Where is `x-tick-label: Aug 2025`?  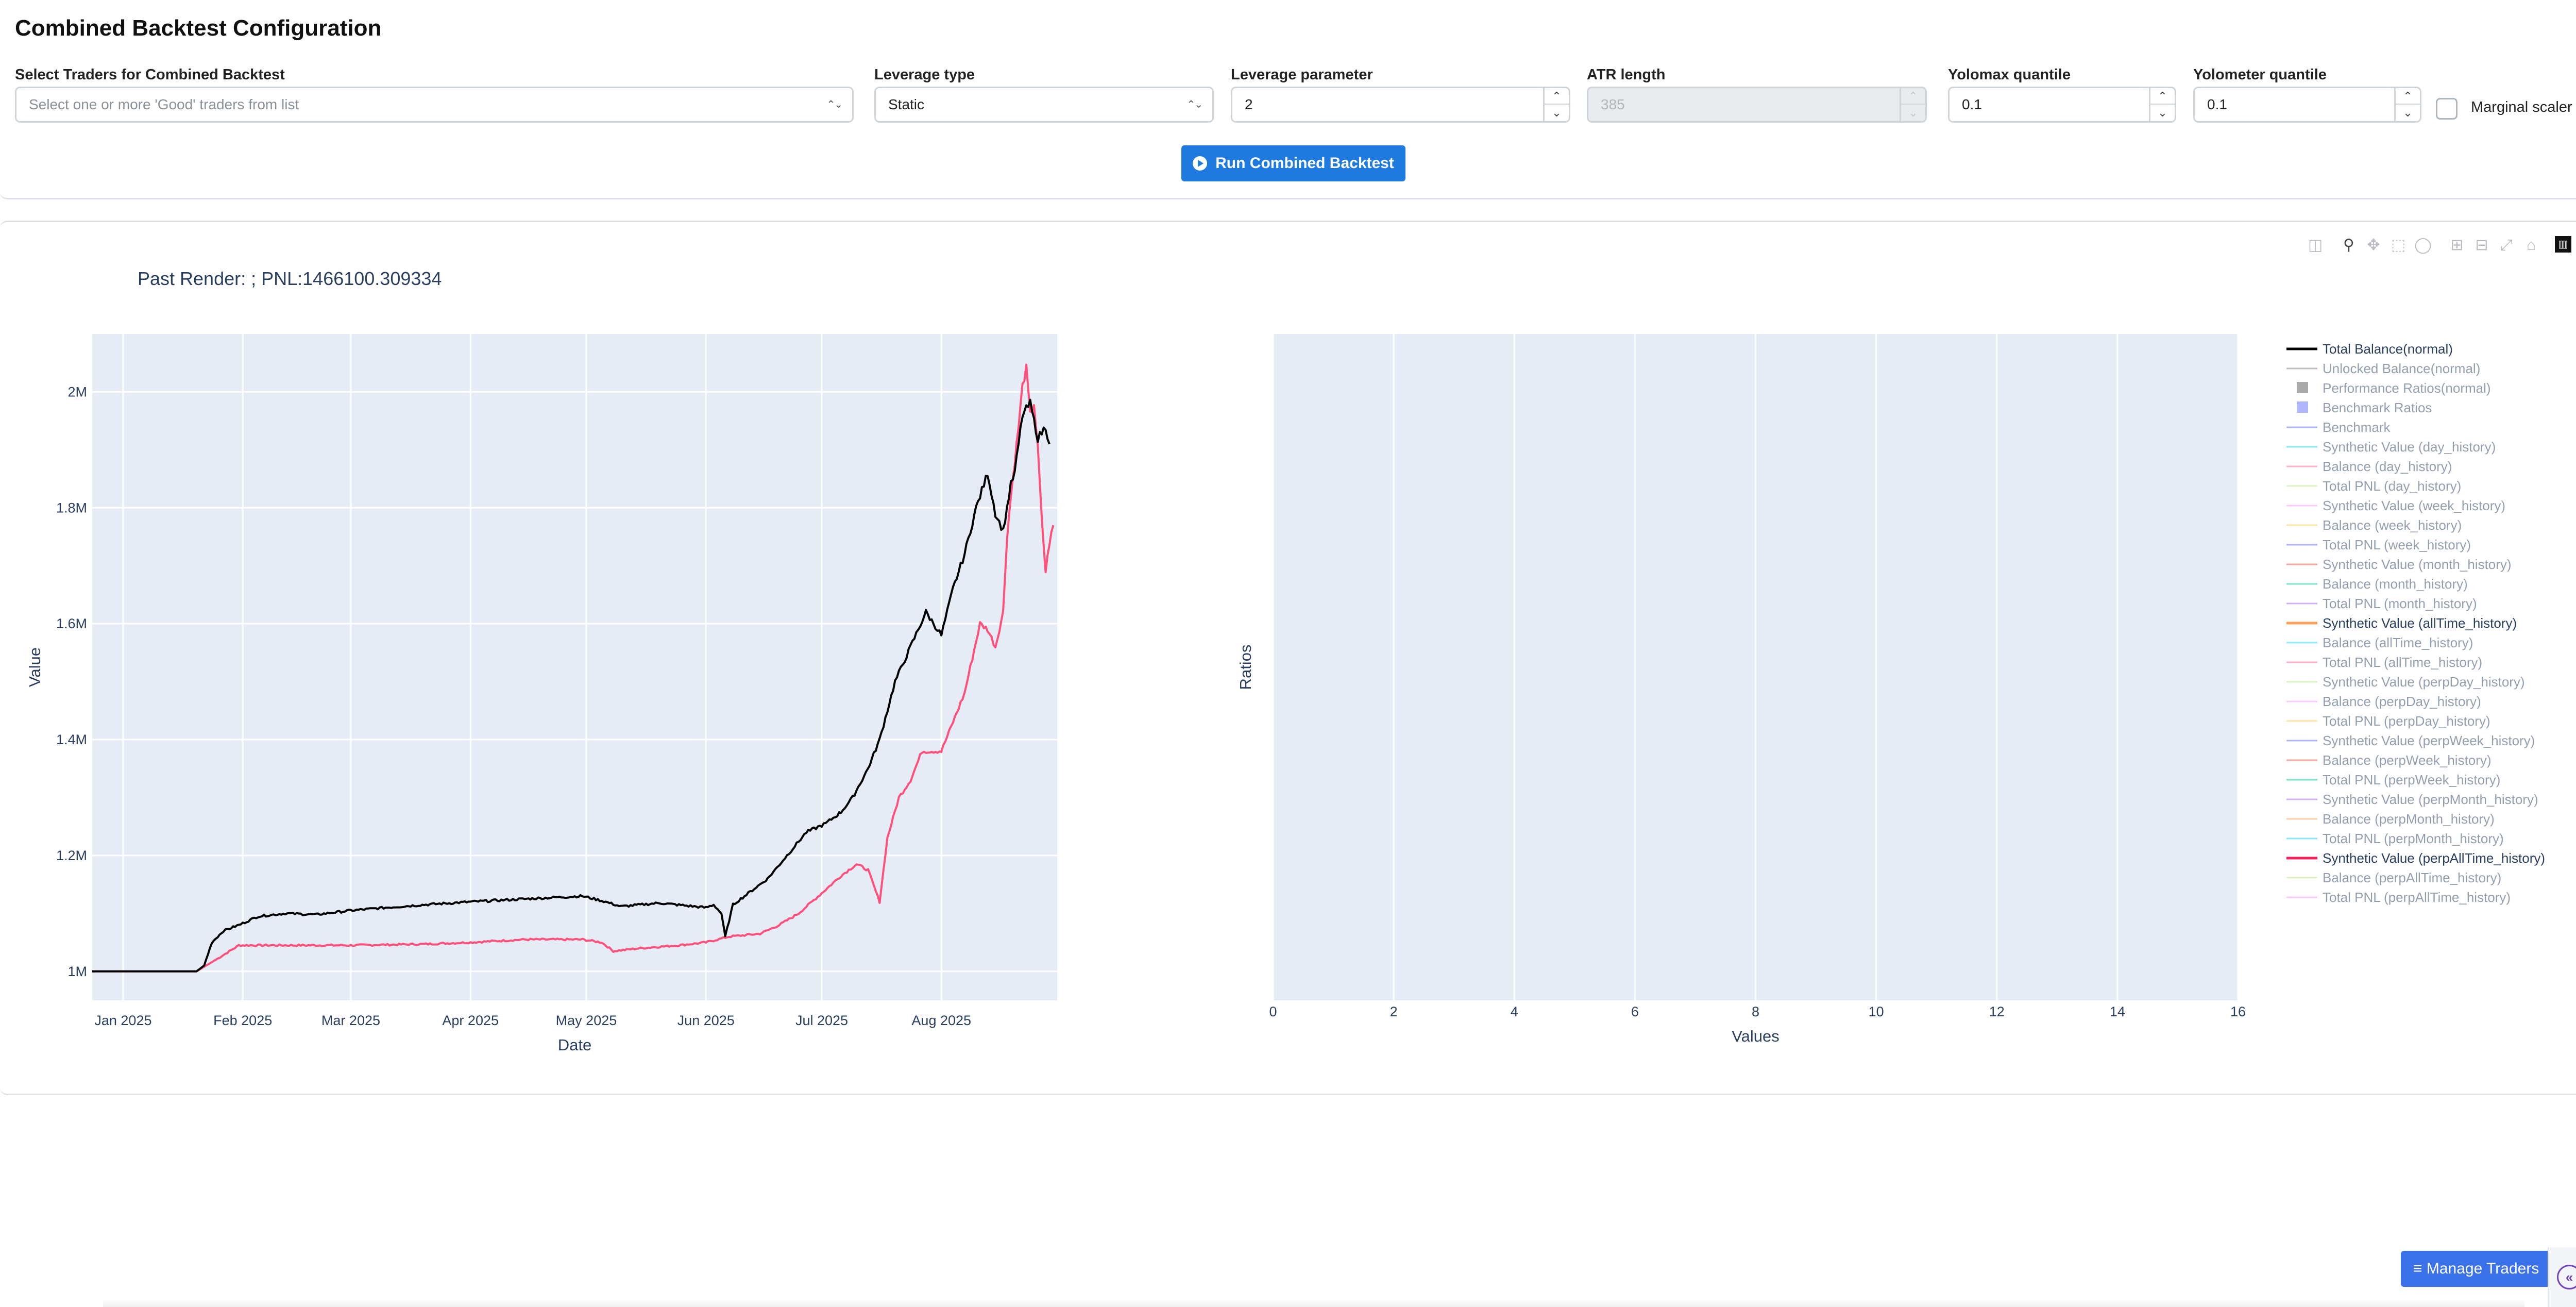
x-tick-label: Aug 2025 is located at coordinates (941, 1020).